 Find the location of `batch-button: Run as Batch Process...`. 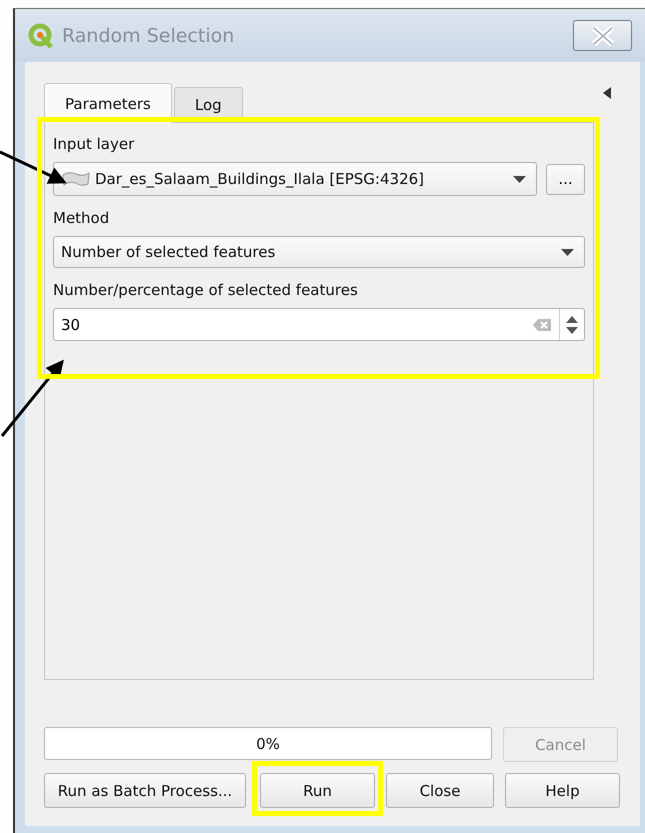

batch-button: Run as Batch Process... is located at coordinates (145, 790).